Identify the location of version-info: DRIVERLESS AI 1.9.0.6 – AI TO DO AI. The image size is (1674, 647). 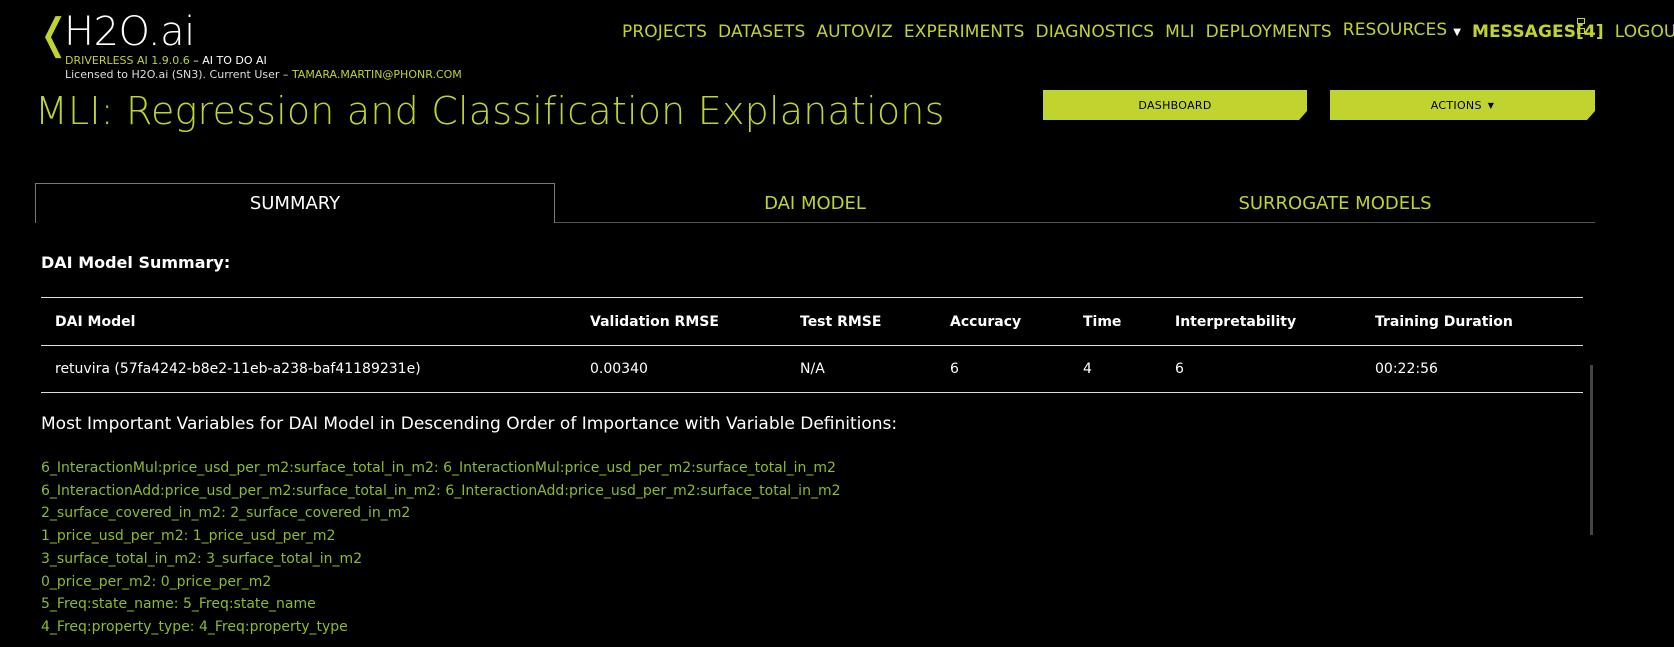
(166, 61).